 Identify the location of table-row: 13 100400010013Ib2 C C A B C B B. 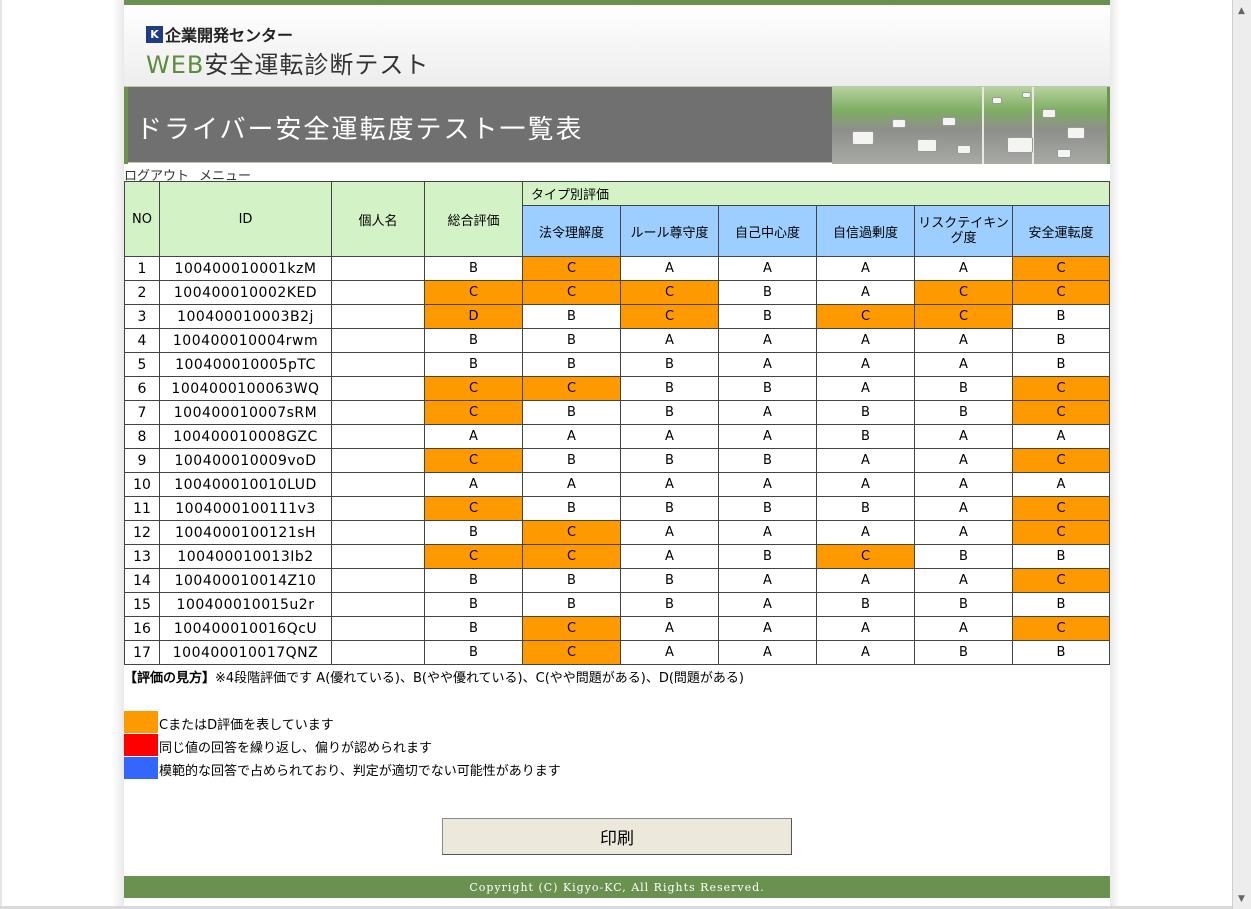
(617, 556).